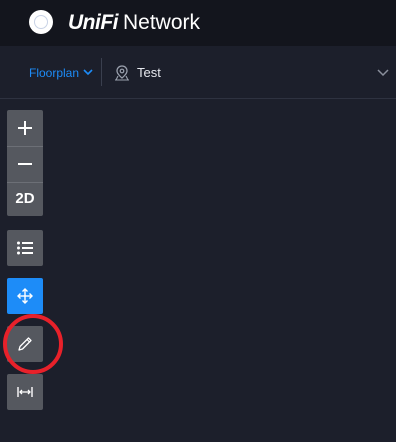  Describe the element at coordinates (93, 22) in the screenshot. I see `brand-unifi: UniFi` at that location.